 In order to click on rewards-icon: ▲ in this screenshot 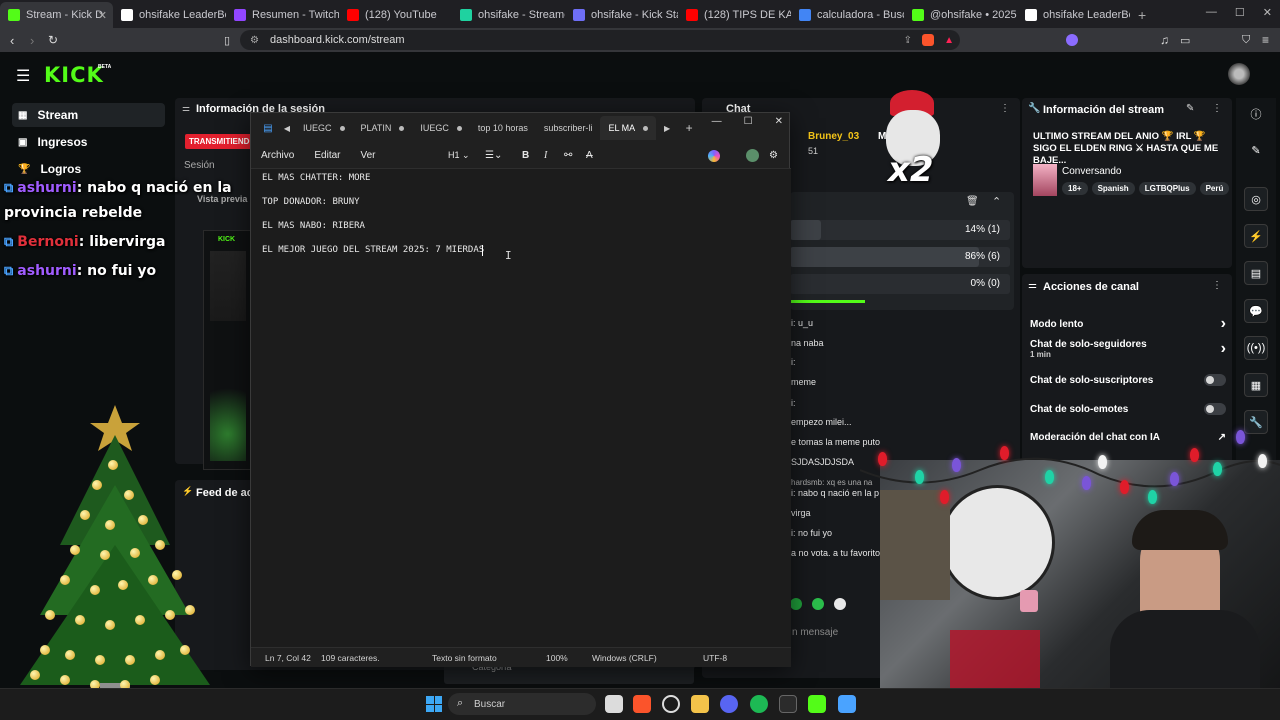, I will do `click(949, 40)`.